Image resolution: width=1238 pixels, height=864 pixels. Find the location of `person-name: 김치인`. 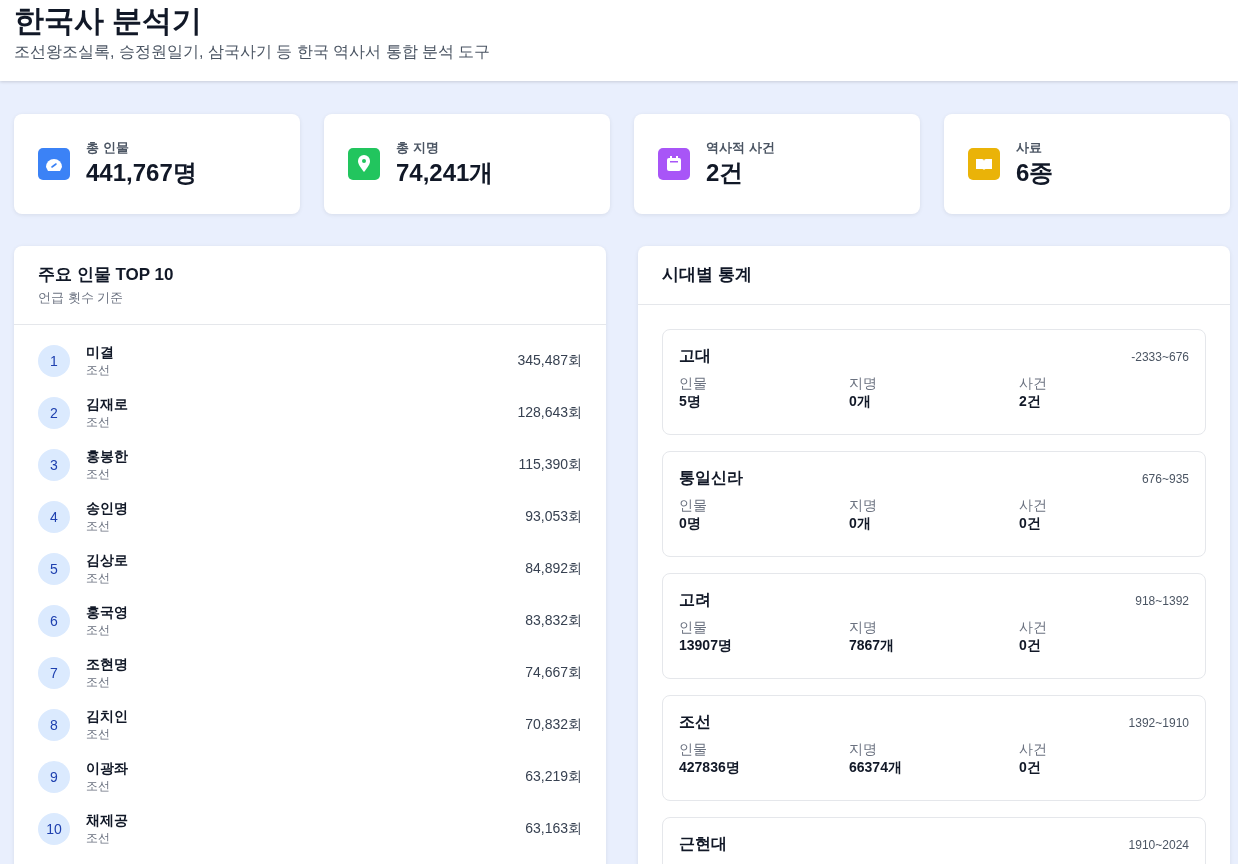

person-name: 김치인 is located at coordinates (107, 716).